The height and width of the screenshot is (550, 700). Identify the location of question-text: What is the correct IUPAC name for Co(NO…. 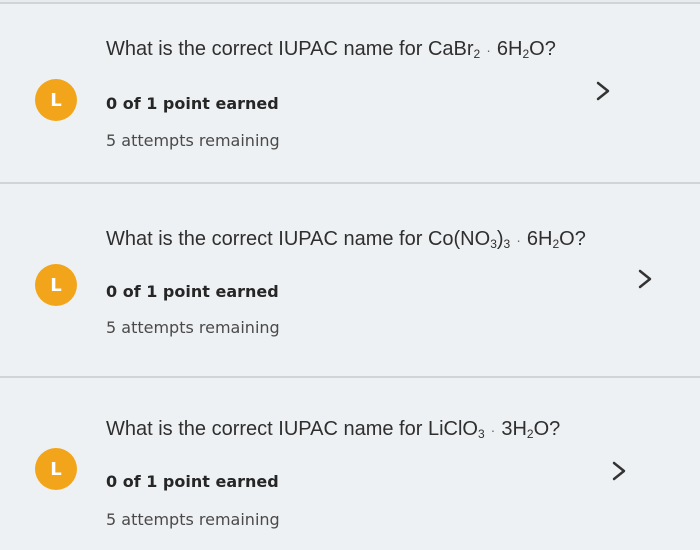
(346, 239).